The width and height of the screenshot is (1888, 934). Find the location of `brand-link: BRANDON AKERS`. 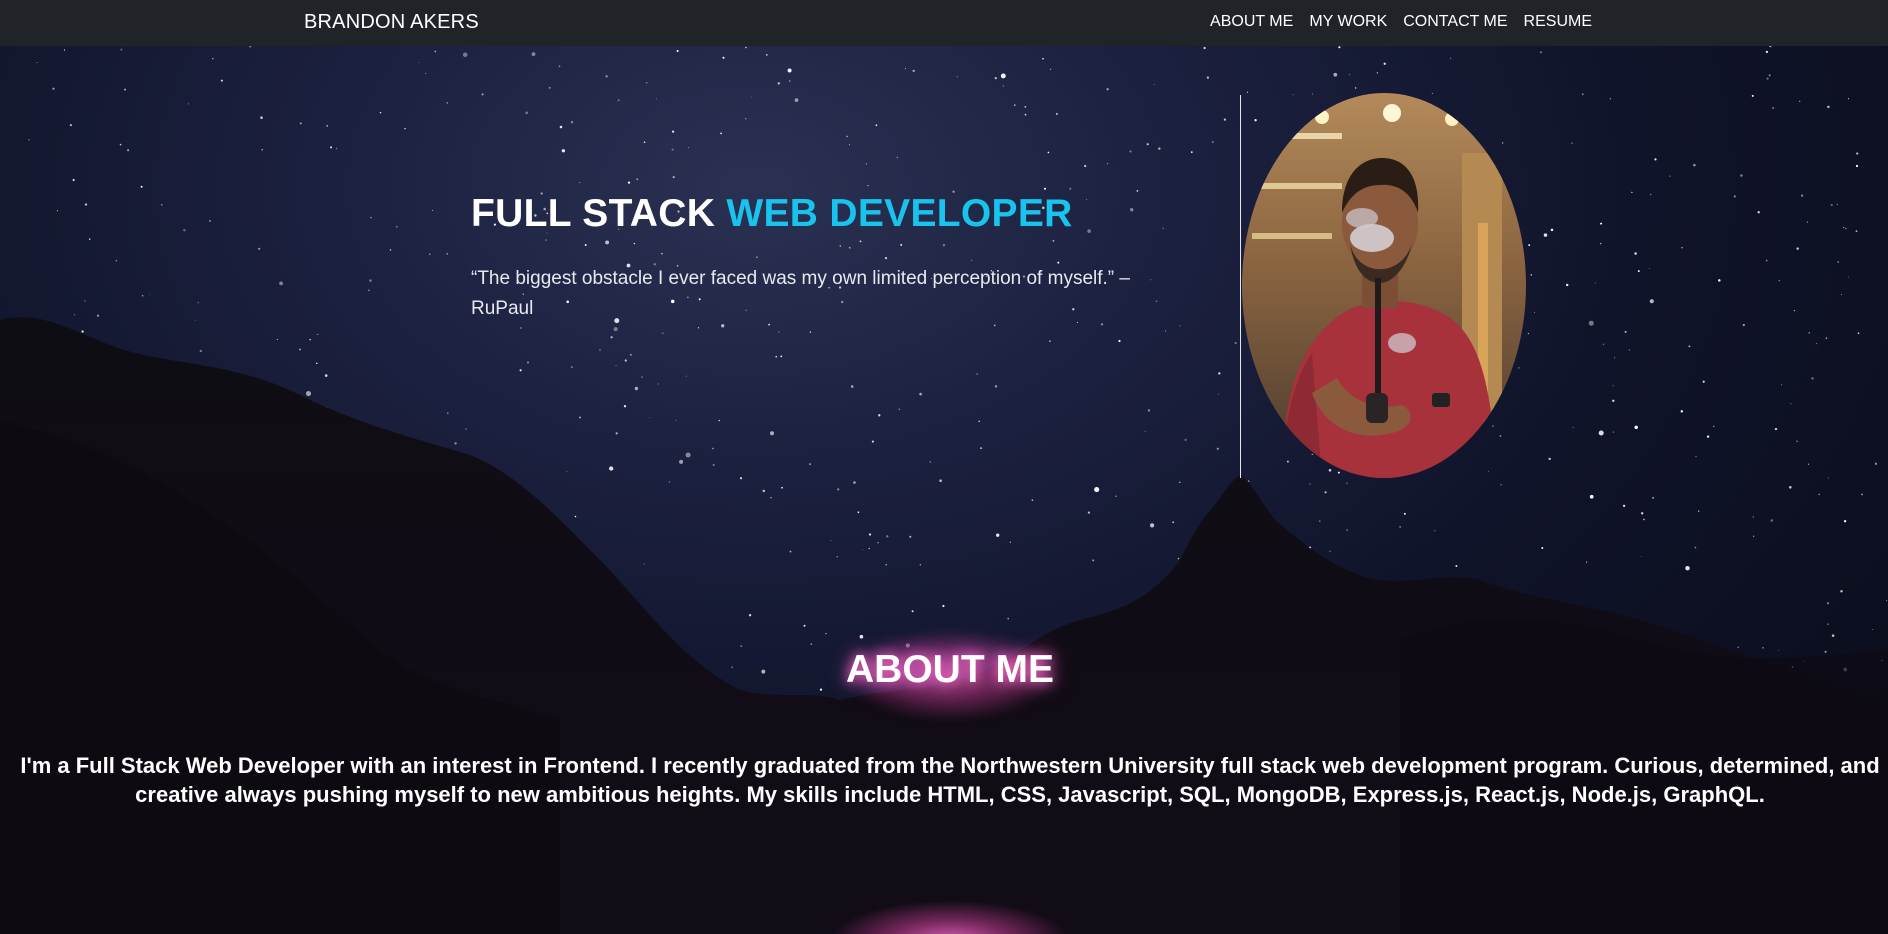

brand-link: BRANDON AKERS is located at coordinates (391, 22).